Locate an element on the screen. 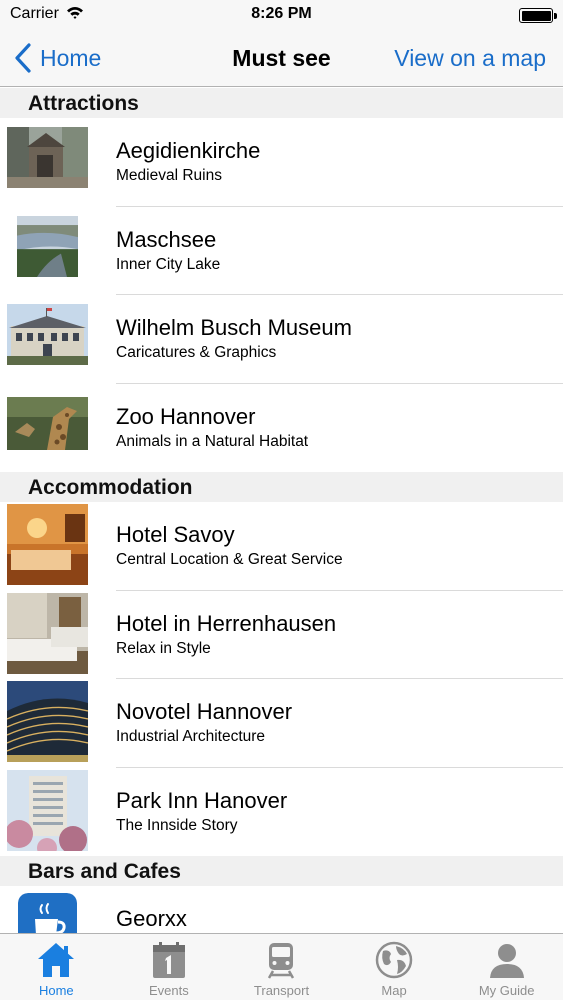 The image size is (563, 1000). tab-map: Map is located at coordinates (394, 967).